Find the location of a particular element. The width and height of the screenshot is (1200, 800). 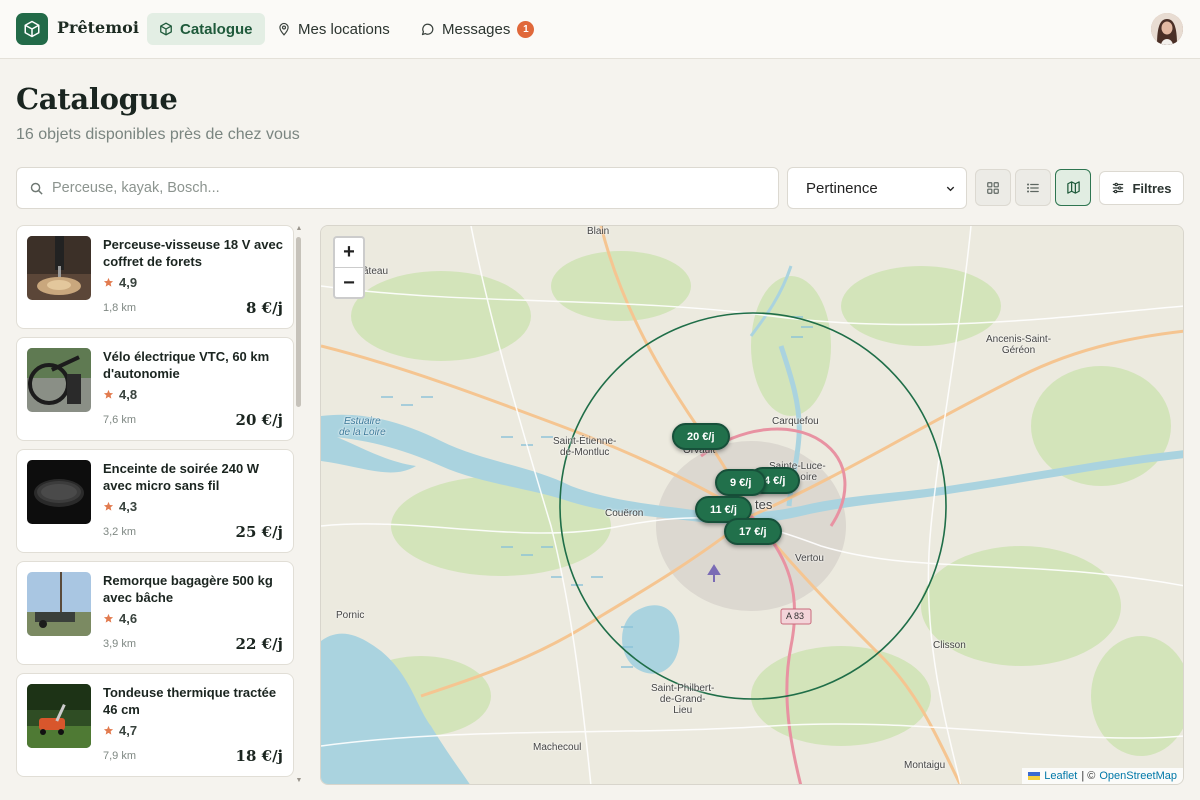

map-pin-icon is located at coordinates (284, 29).